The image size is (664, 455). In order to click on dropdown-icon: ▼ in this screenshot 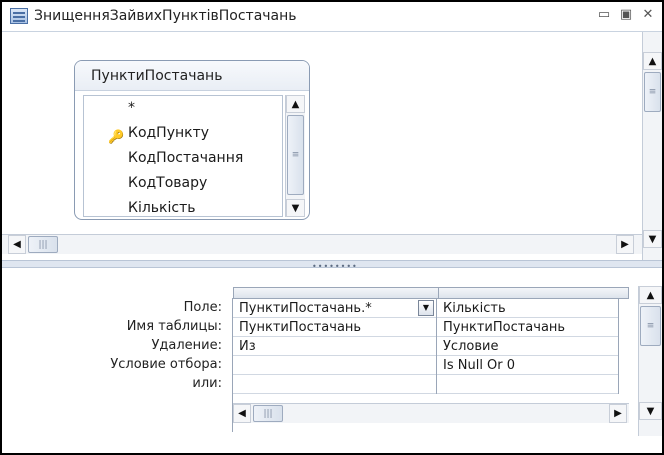, I will do `click(426, 308)`.